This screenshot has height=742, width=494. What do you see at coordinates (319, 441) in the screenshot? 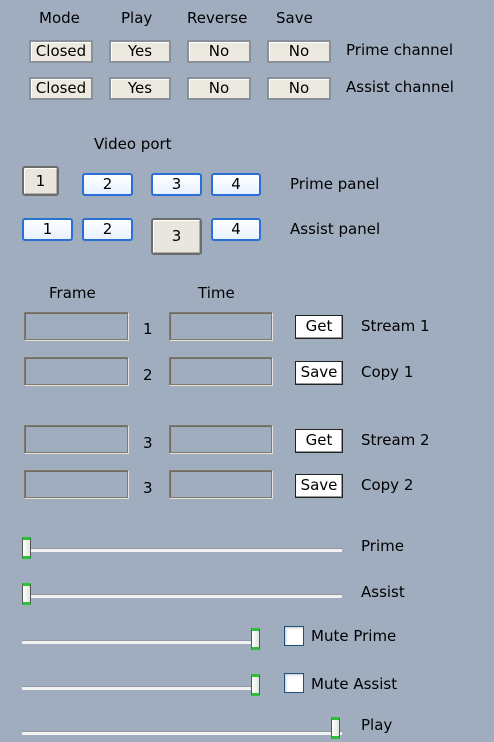
I see `get-stream-2-button: Get` at bounding box center [319, 441].